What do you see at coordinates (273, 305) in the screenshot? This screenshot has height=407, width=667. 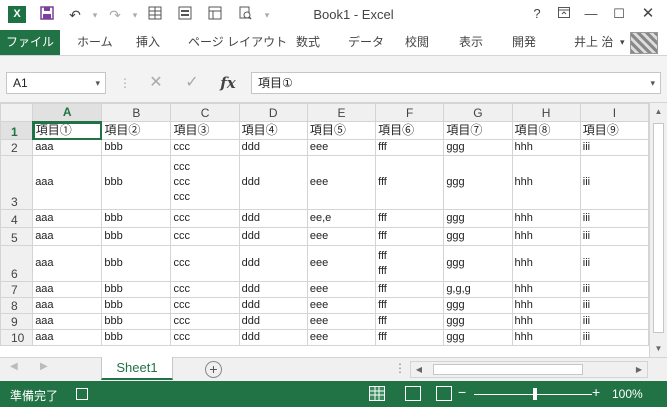 I see `cell-d8: ddd` at bounding box center [273, 305].